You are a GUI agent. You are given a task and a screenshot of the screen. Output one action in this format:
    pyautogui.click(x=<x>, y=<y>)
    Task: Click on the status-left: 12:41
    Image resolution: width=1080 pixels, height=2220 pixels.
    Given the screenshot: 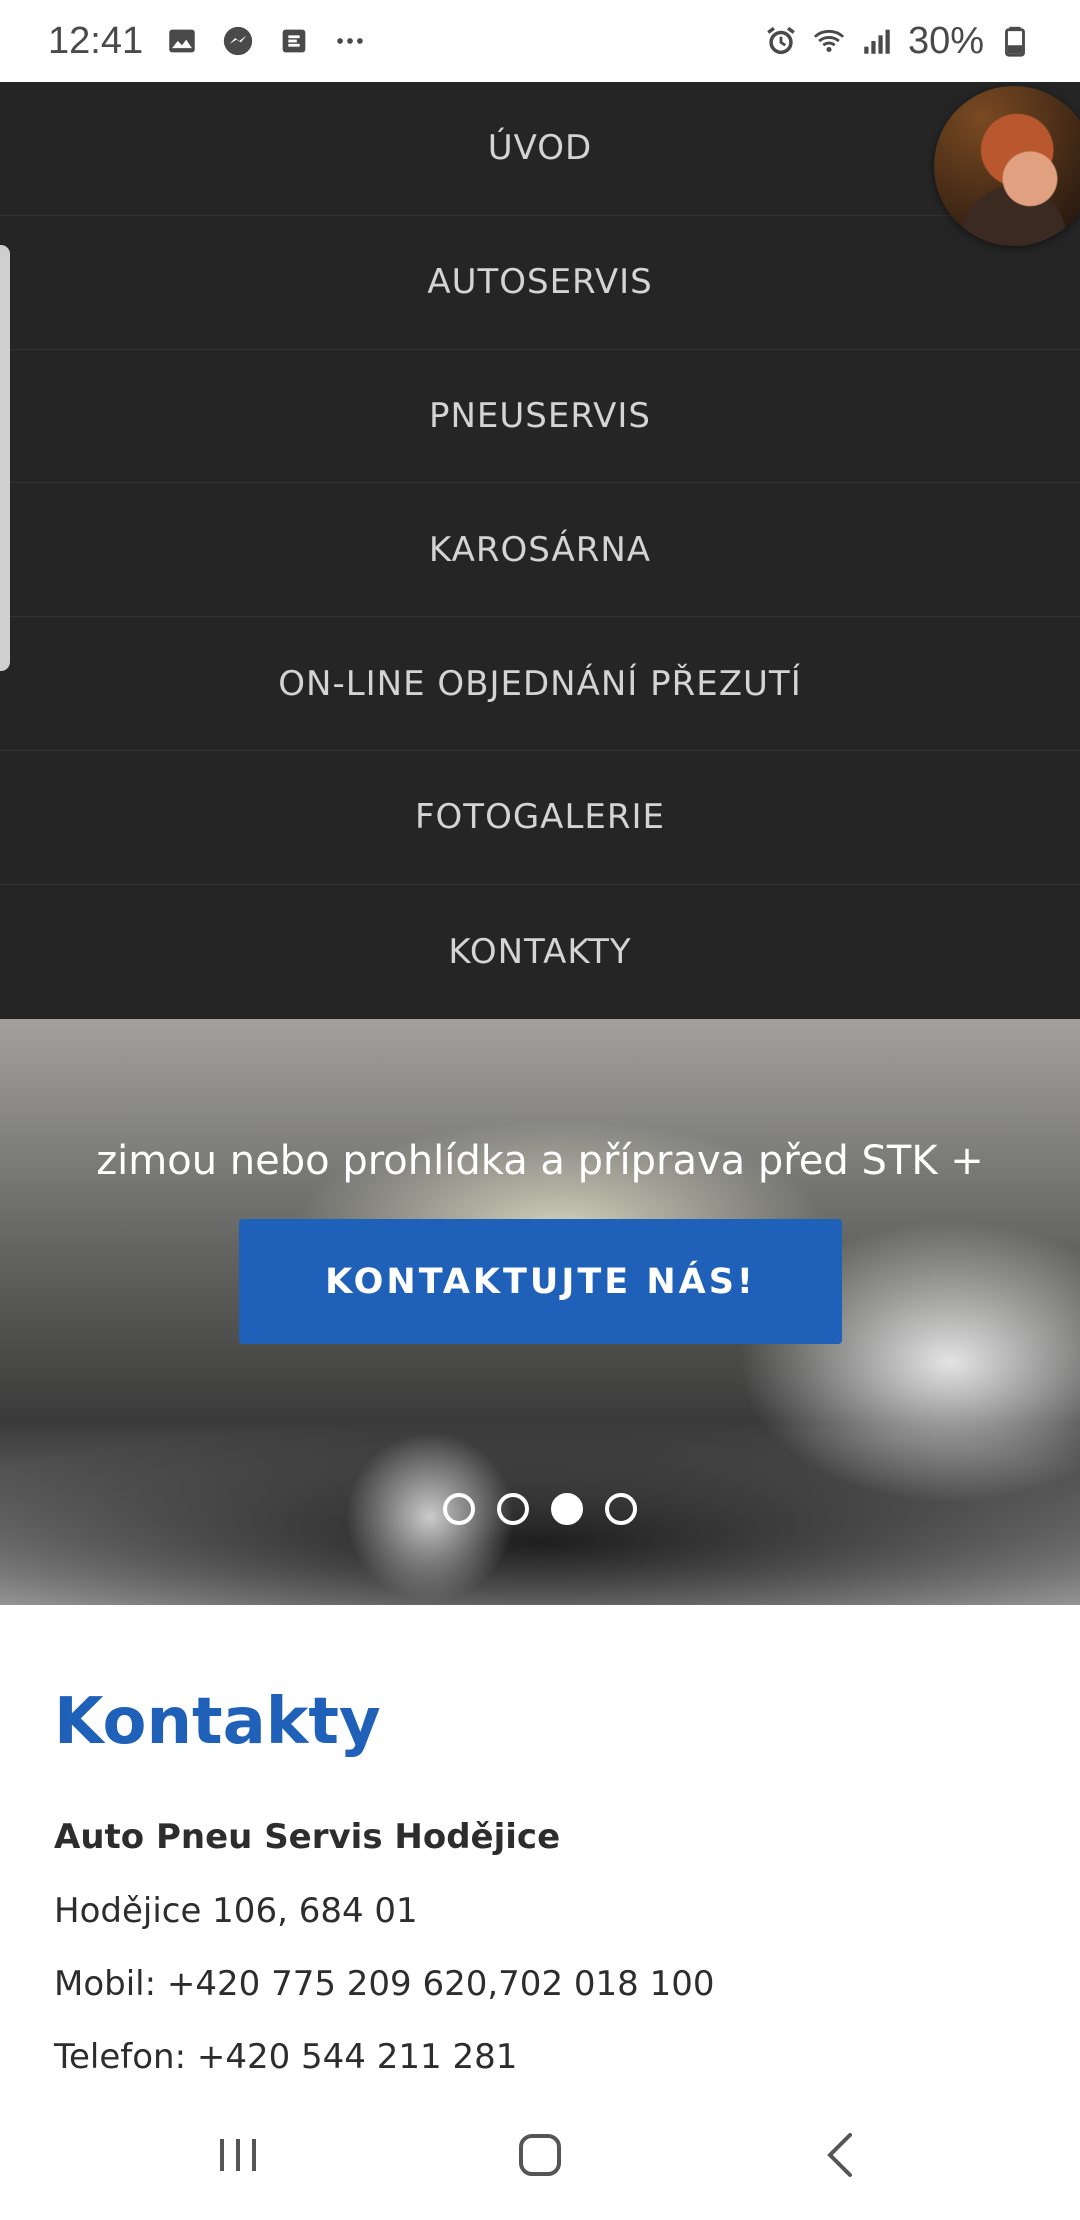 What is the action you would take?
    pyautogui.click(x=207, y=41)
    